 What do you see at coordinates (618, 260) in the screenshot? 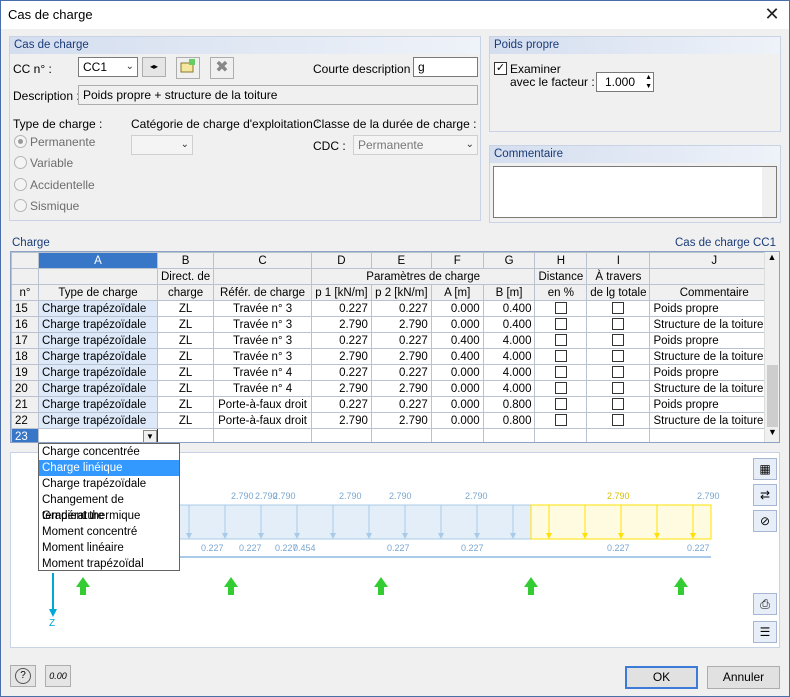
I see `col-letter-i: I` at bounding box center [618, 260].